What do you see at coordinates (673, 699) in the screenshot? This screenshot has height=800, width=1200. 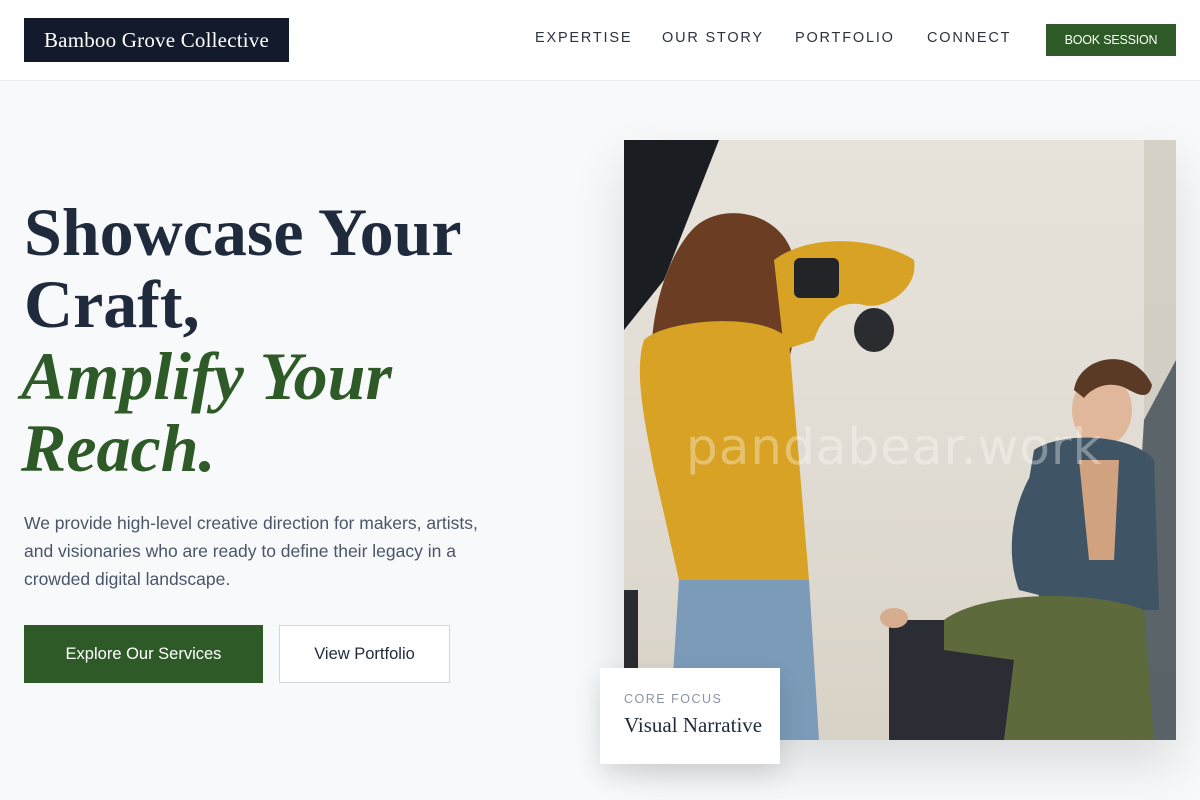 I see `focus-kicker: CORE FOCUS` at bounding box center [673, 699].